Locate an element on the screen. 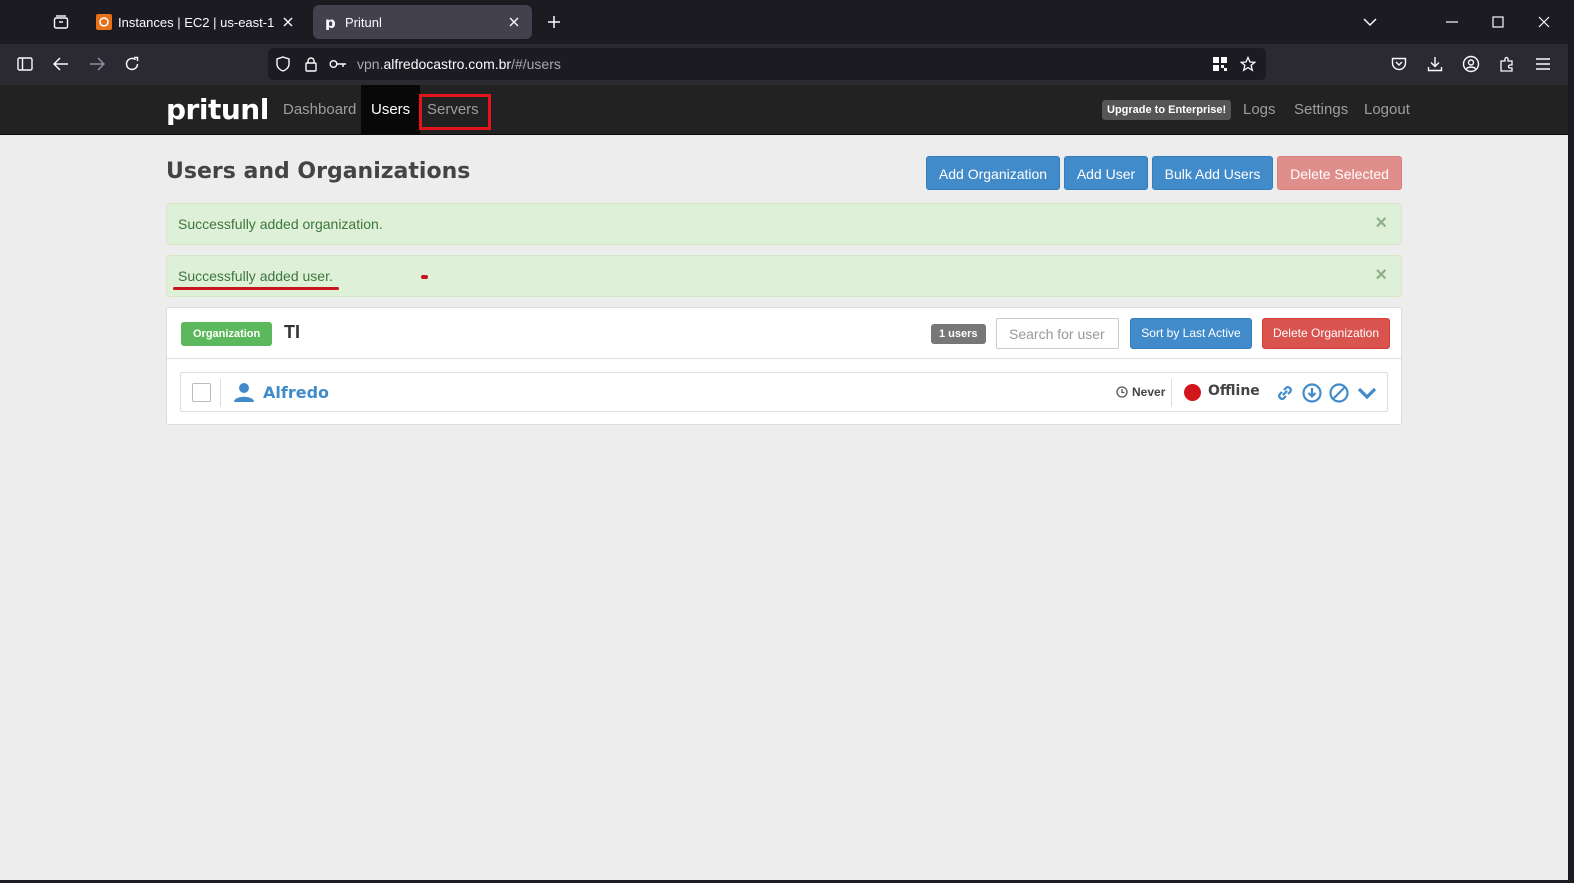 The width and height of the screenshot is (1574, 883). servers-highlight-annotation is located at coordinates (455, 112).